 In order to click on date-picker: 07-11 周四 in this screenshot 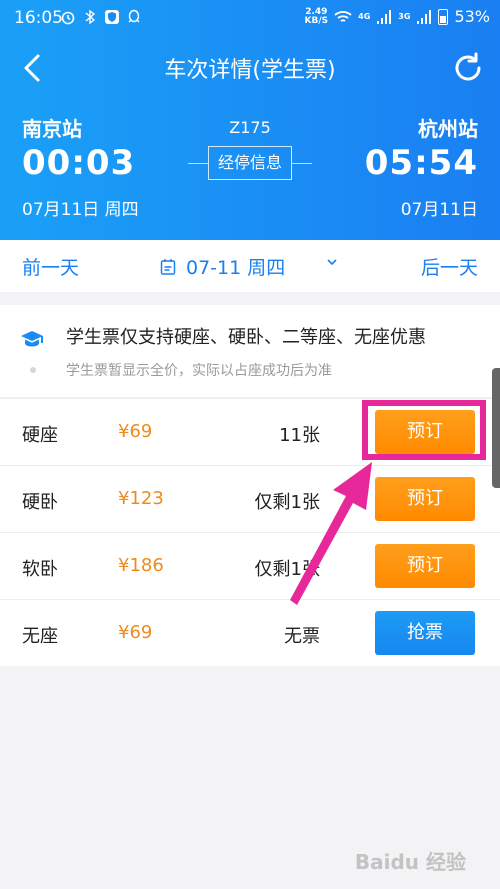, I will do `click(222, 266)`.